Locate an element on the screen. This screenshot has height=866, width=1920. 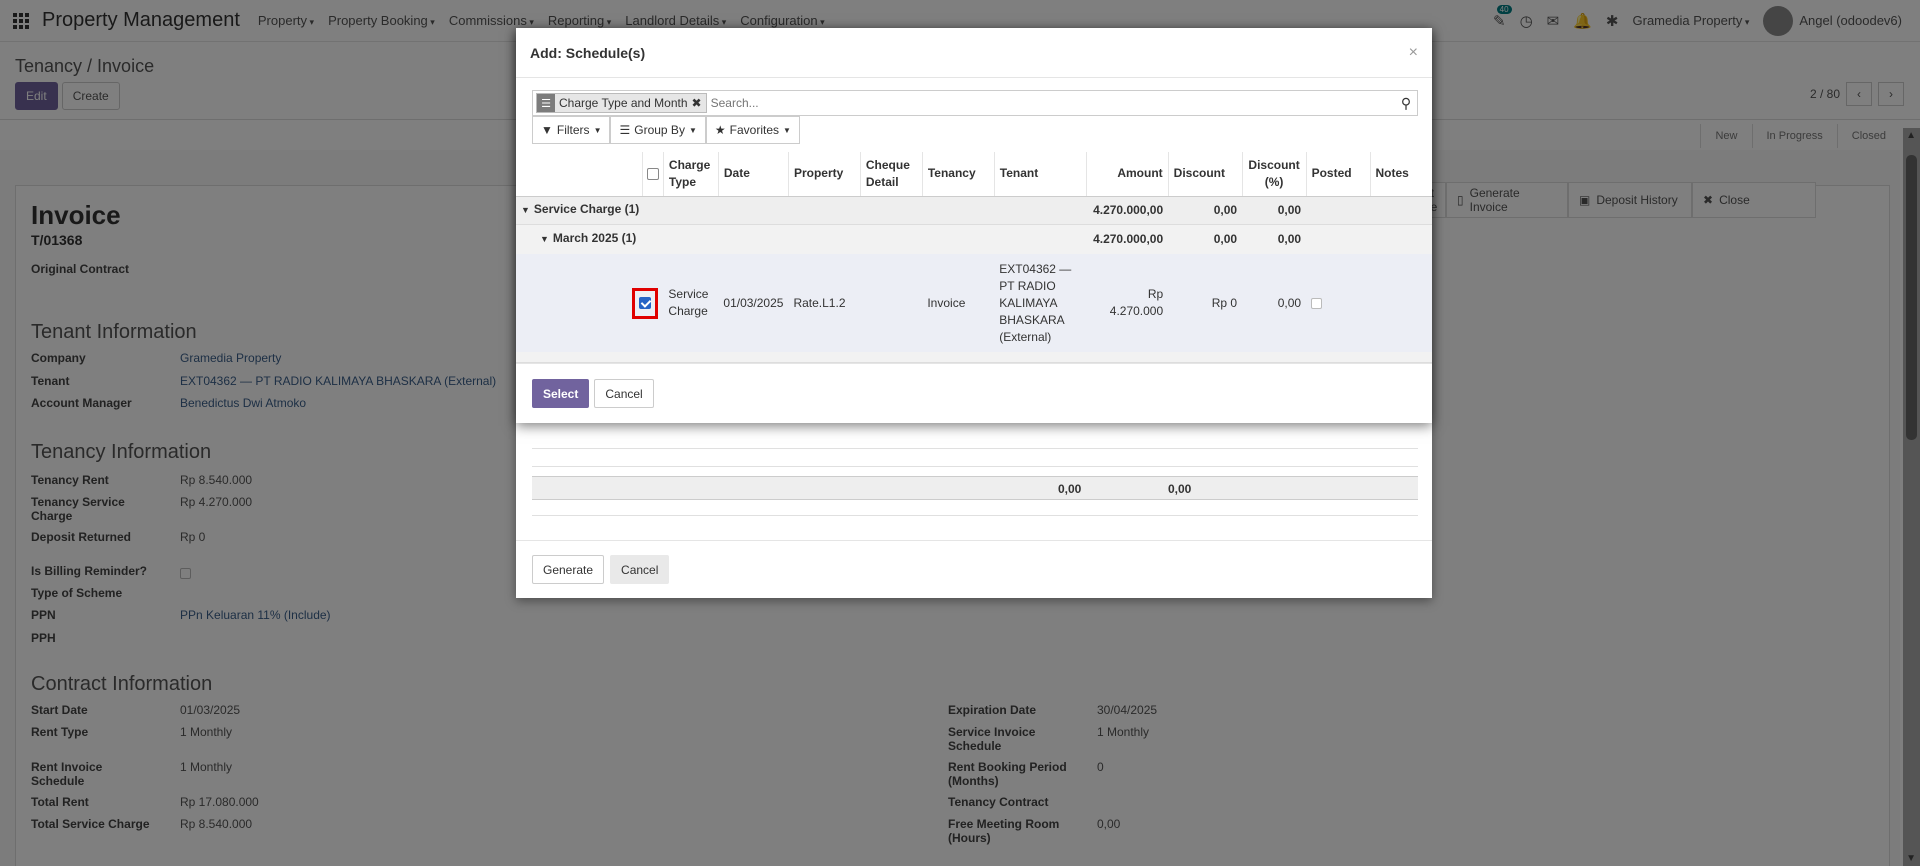
group-label: Service Charge (1) is located at coordinates (586, 209).